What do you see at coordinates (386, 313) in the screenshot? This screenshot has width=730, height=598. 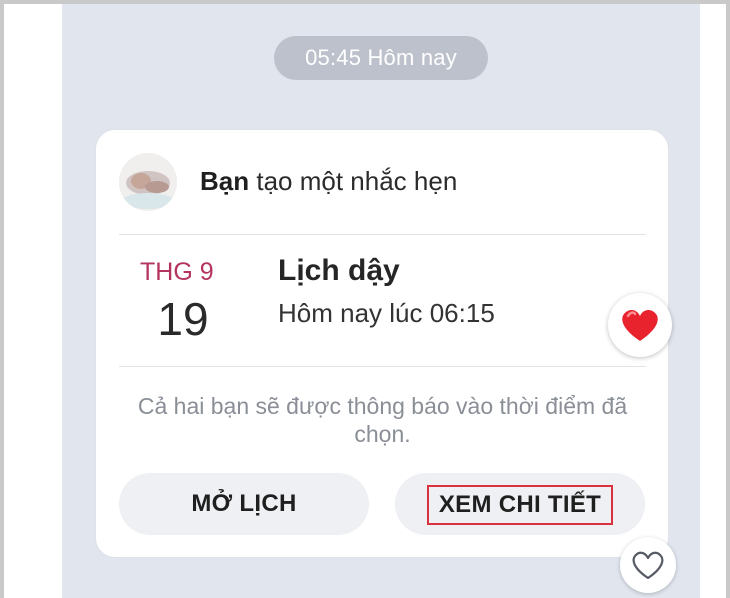 I see `event-time: Hôm nay lúc 06:15` at bounding box center [386, 313].